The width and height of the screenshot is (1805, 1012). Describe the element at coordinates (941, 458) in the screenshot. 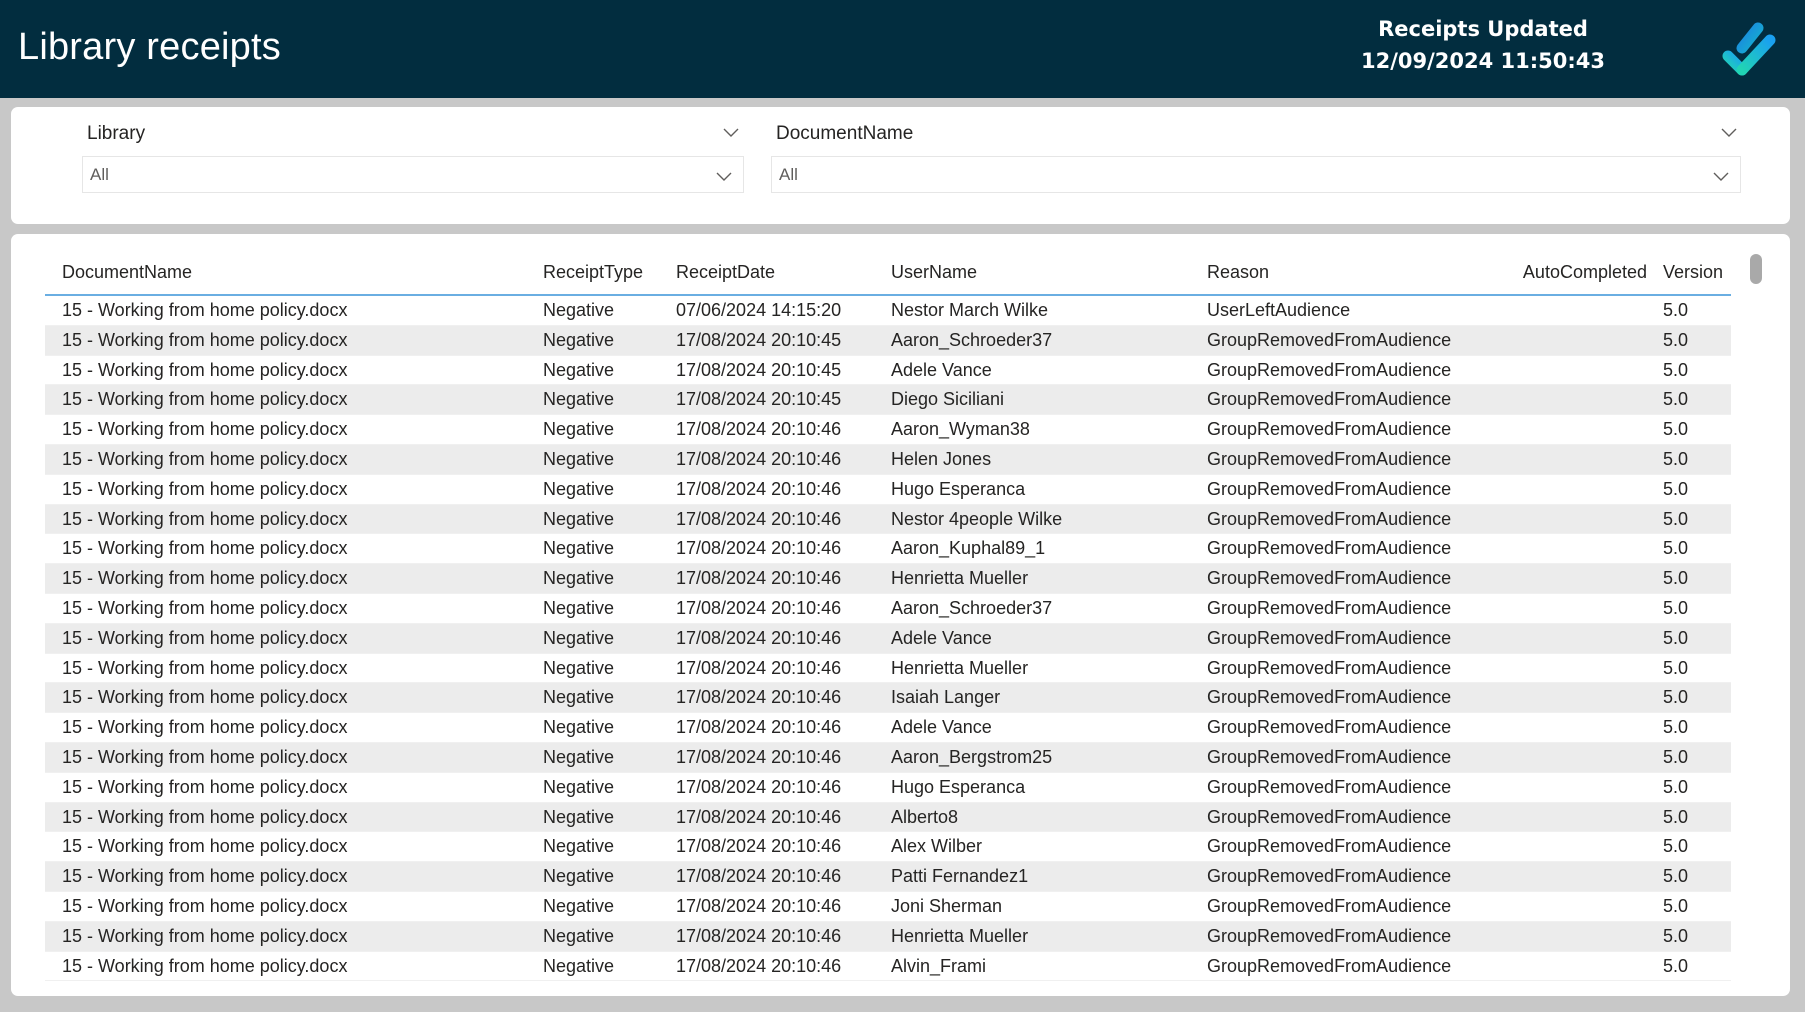

I see `cell-username: Helen Jones` at that location.